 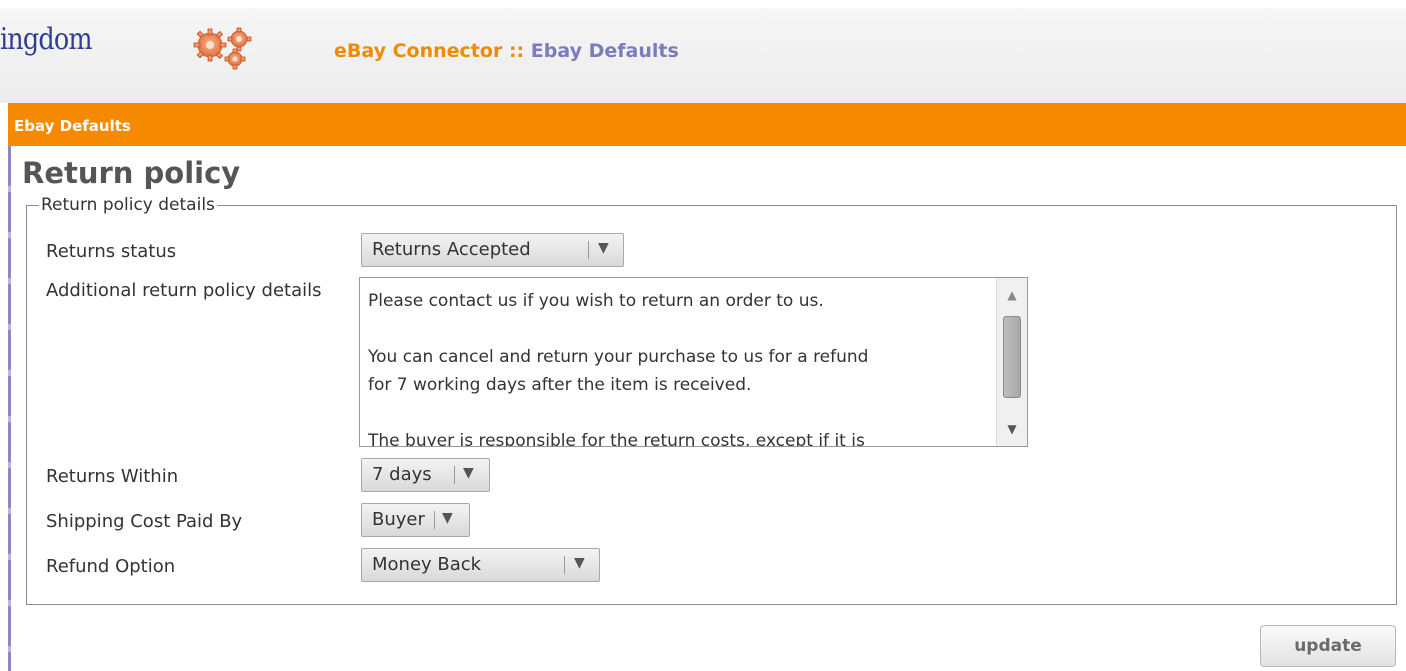 What do you see at coordinates (451, 249) in the screenshot?
I see `returns-status-value: Returns Accepted` at bounding box center [451, 249].